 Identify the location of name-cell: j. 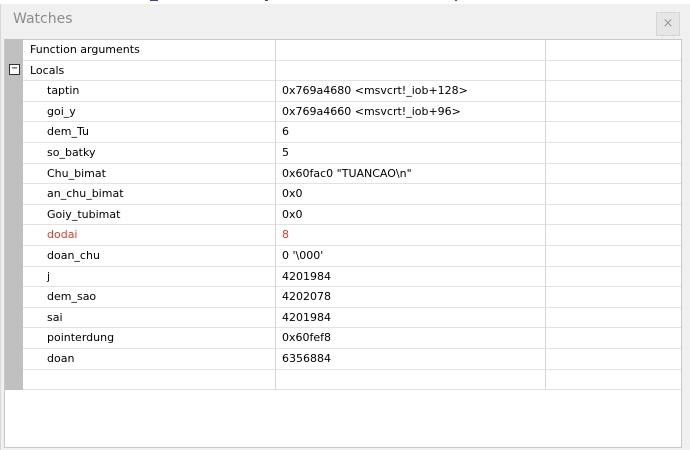
(149, 276).